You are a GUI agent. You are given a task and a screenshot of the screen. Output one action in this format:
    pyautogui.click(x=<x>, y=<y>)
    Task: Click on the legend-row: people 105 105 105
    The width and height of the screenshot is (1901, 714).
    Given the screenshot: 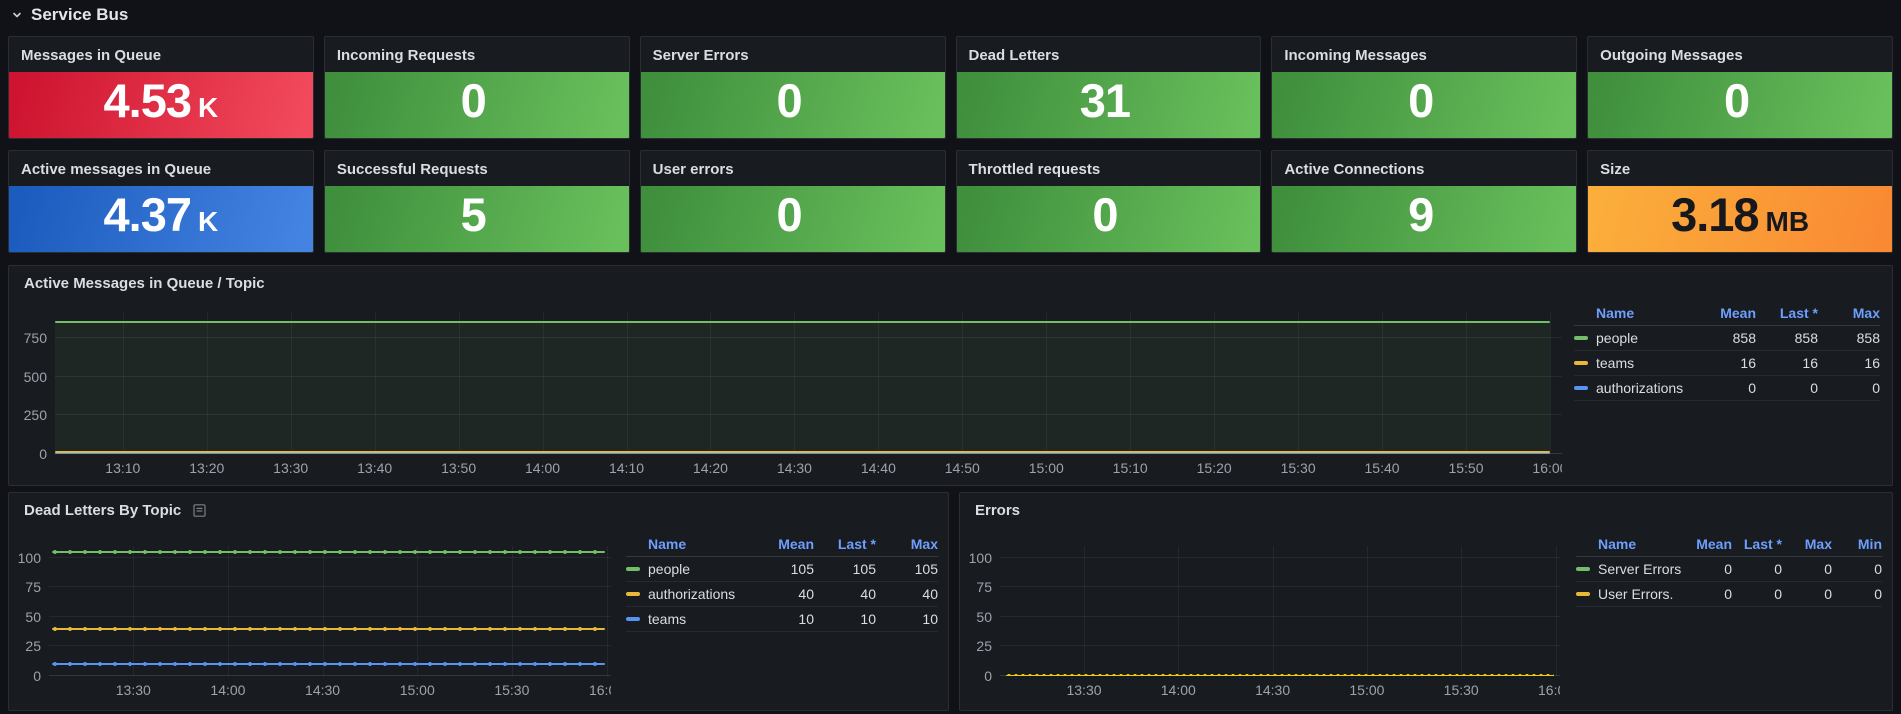 What is the action you would take?
    pyautogui.click(x=782, y=569)
    